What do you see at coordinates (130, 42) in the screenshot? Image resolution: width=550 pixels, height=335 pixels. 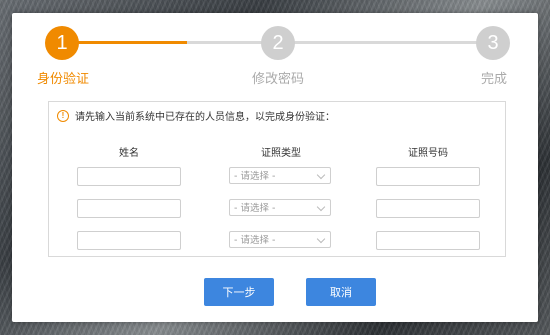 I see `progress-line-complete` at bounding box center [130, 42].